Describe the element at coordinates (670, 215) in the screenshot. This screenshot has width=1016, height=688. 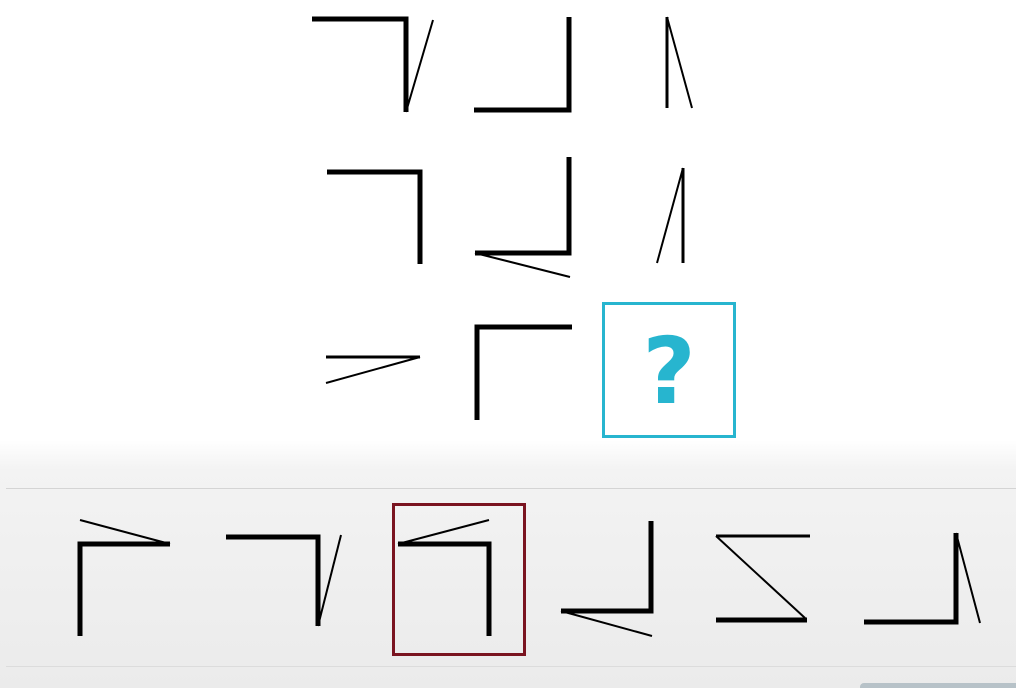
I see `grid-cell-r2c3-figure` at that location.